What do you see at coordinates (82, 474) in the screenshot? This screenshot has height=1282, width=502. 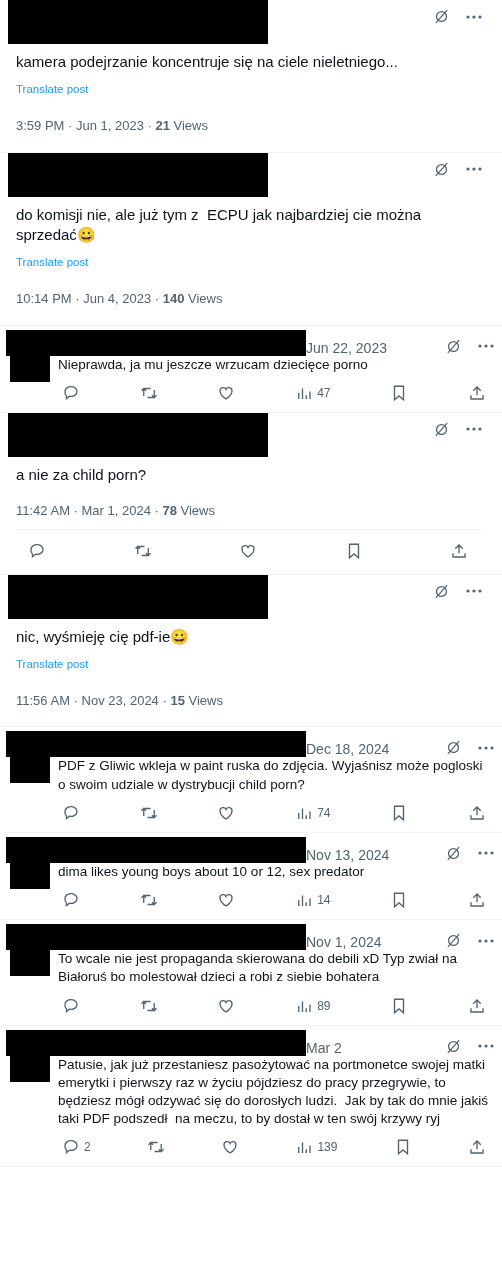 I see `post-text: a nie za child porn?` at bounding box center [82, 474].